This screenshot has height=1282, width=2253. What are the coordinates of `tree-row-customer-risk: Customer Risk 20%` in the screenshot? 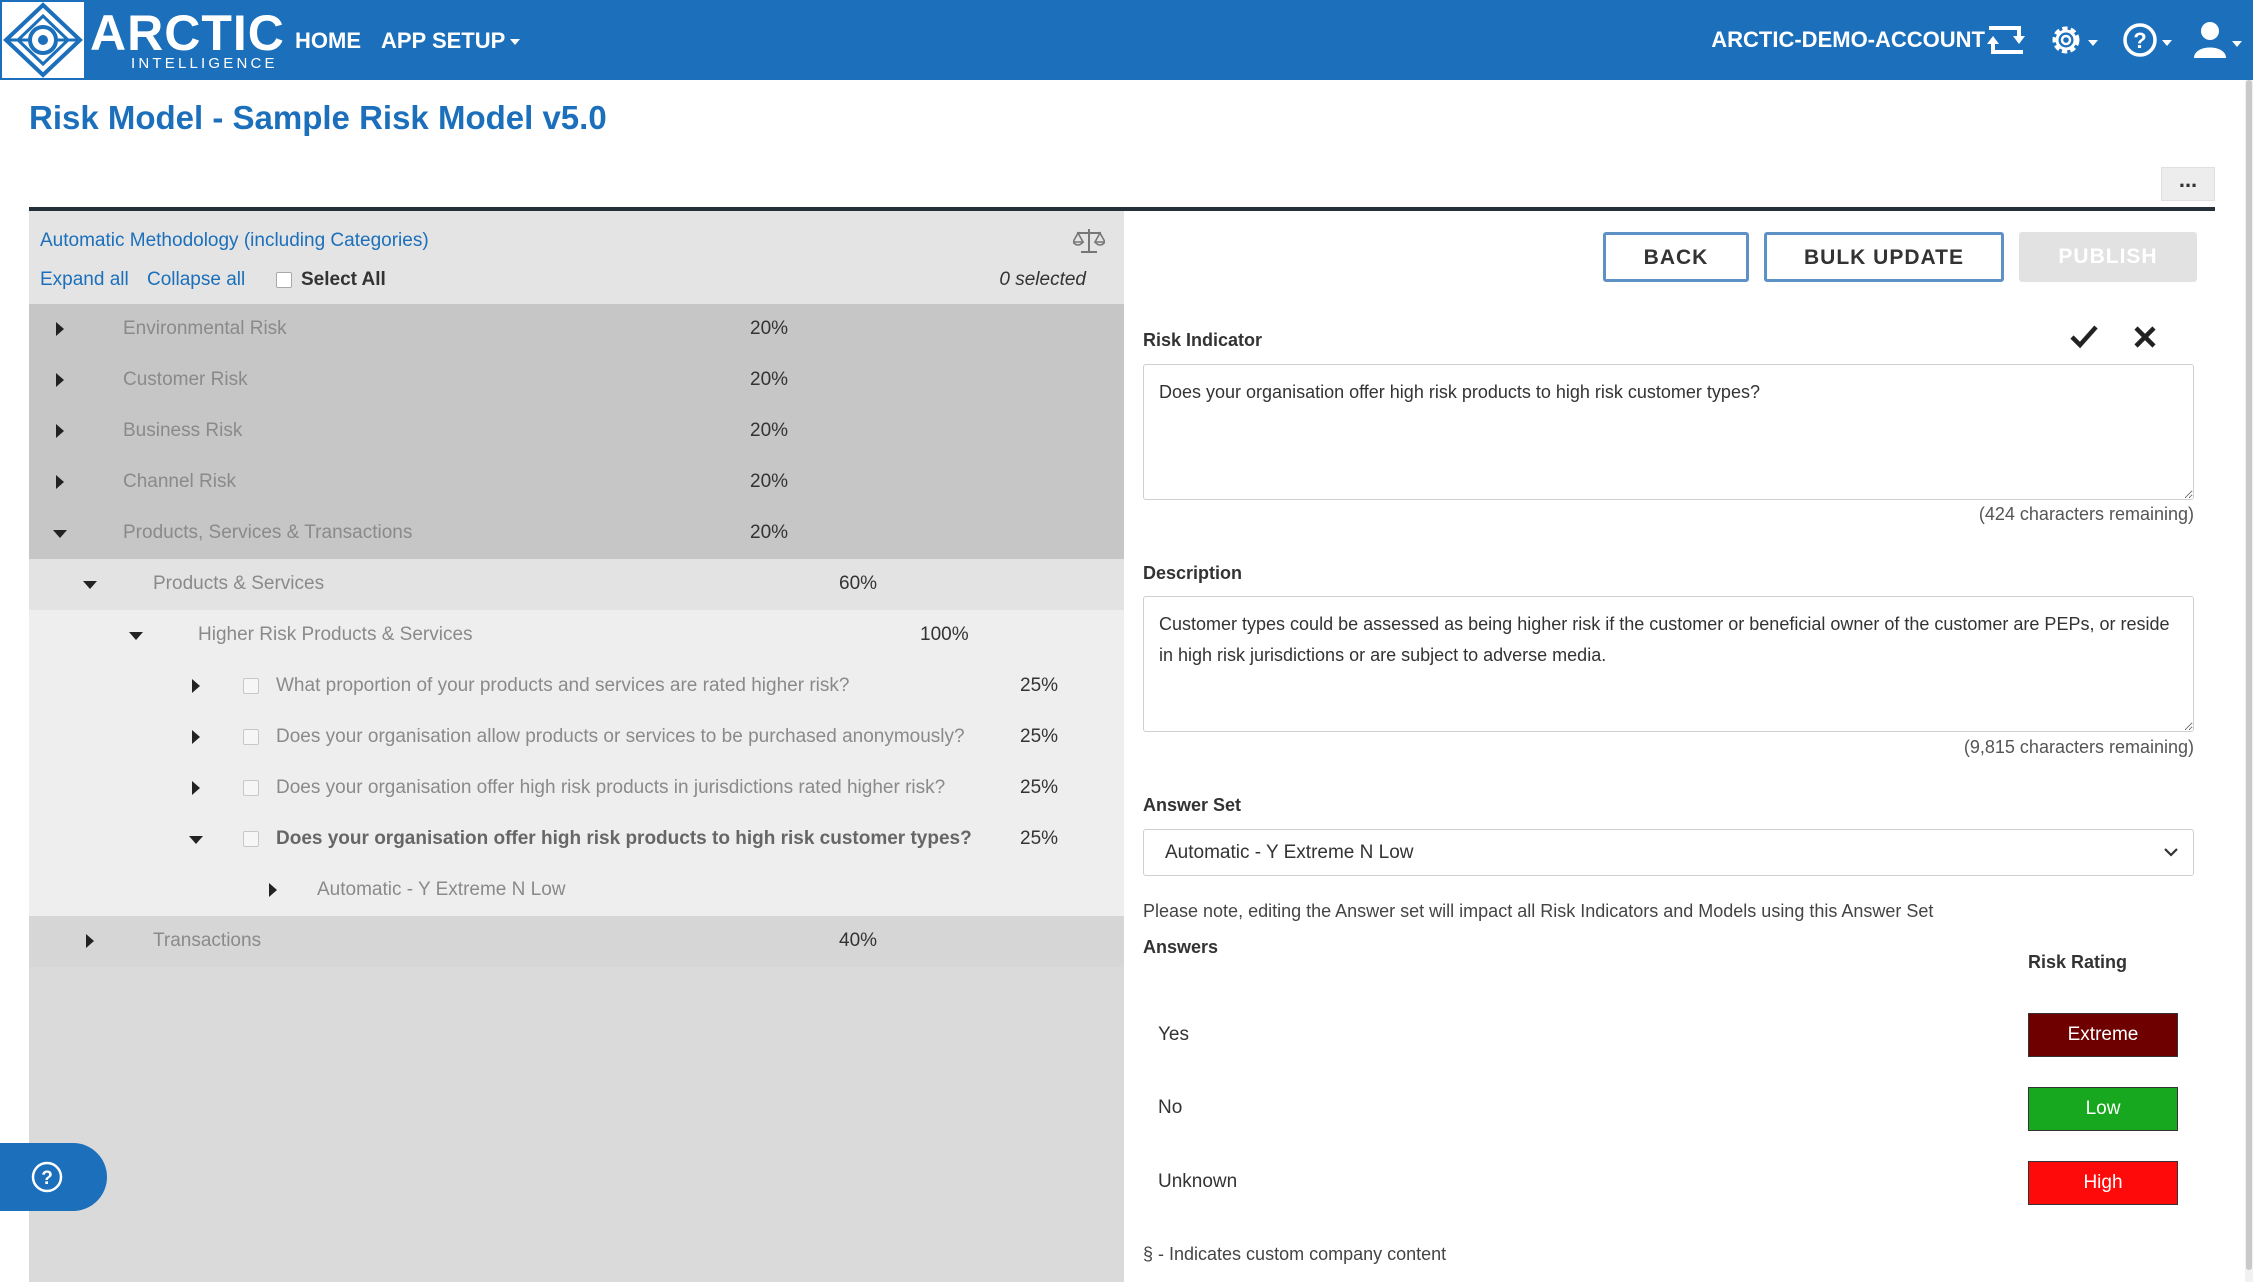 It's located at (576, 380).